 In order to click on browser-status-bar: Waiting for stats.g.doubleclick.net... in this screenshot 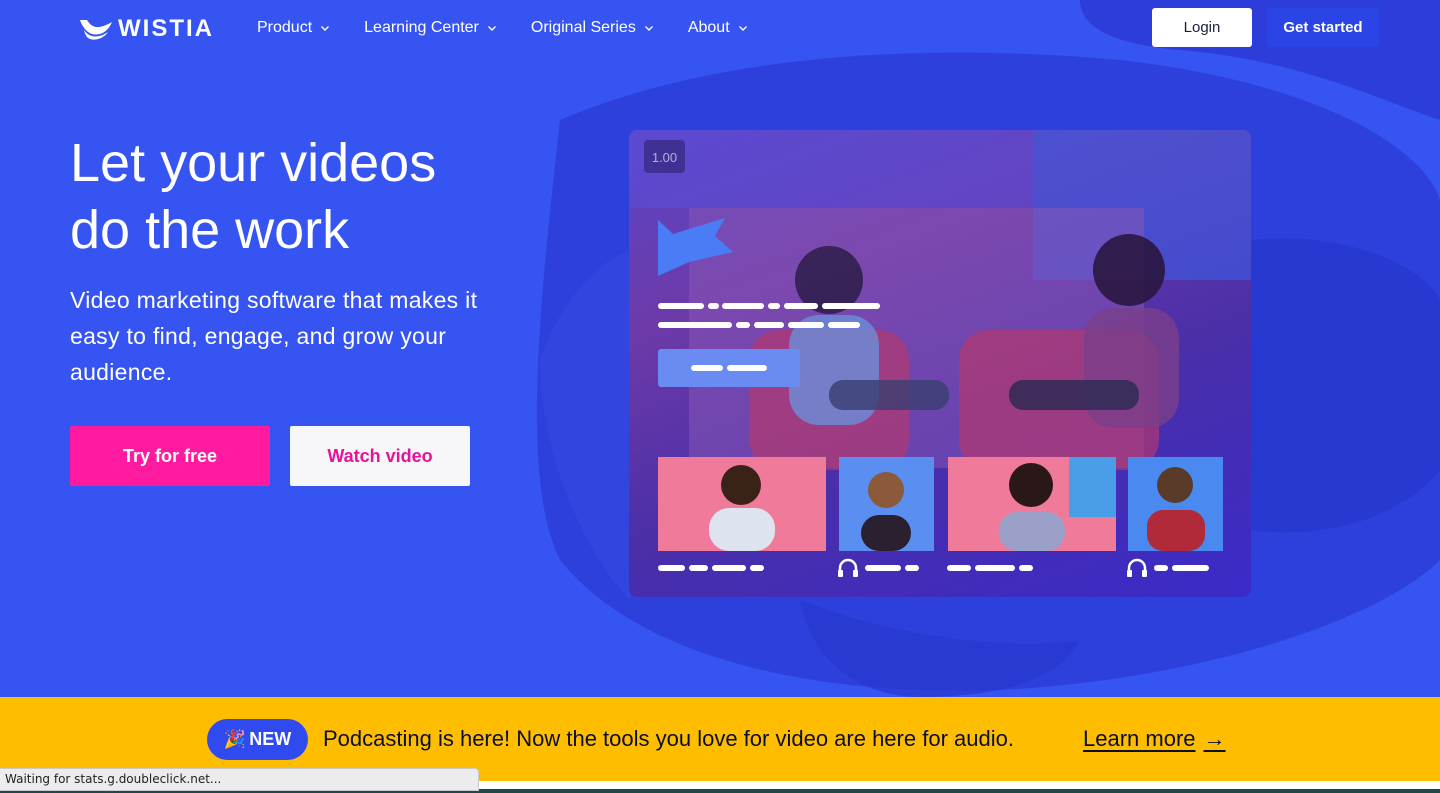, I will do `click(239, 779)`.